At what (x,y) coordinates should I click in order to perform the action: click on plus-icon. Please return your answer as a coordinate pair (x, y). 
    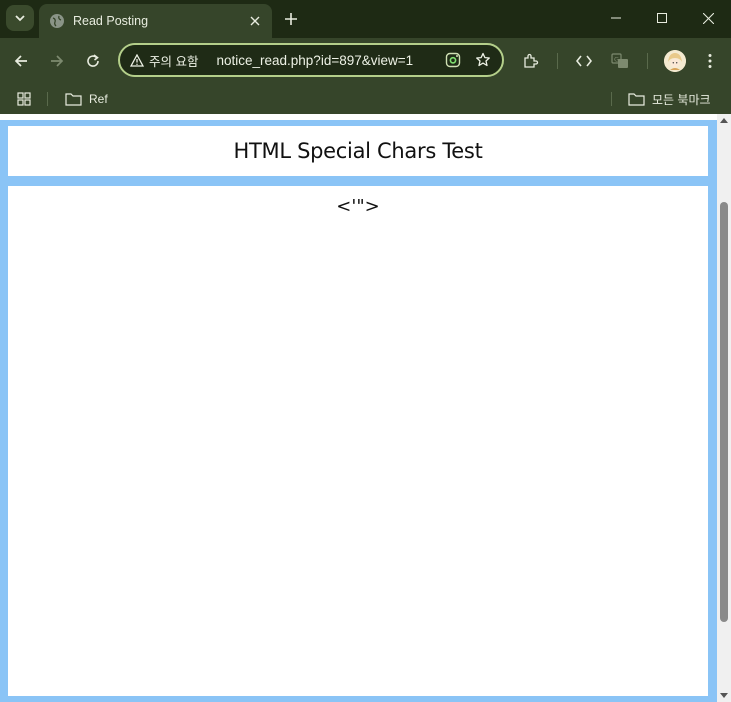
    Looking at the image, I should click on (291, 19).